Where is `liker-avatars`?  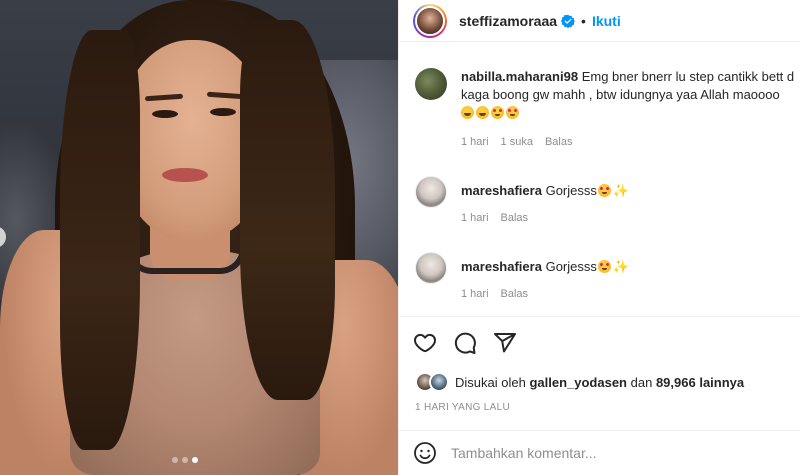 liker-avatars is located at coordinates (433, 382).